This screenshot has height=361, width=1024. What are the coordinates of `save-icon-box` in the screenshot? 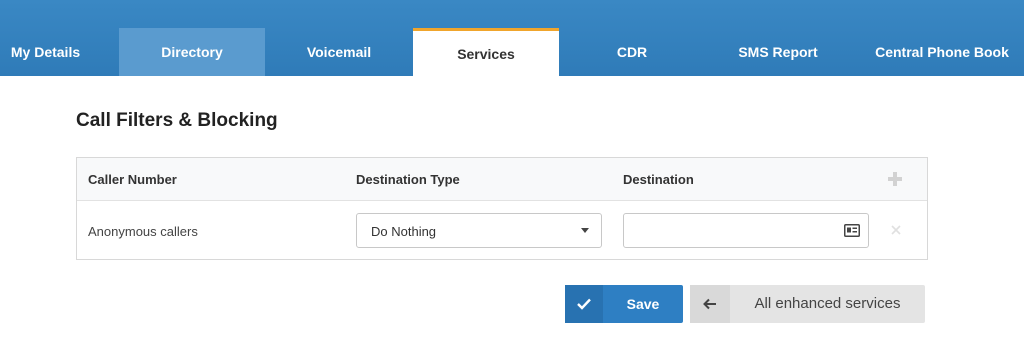 It's located at (584, 304).